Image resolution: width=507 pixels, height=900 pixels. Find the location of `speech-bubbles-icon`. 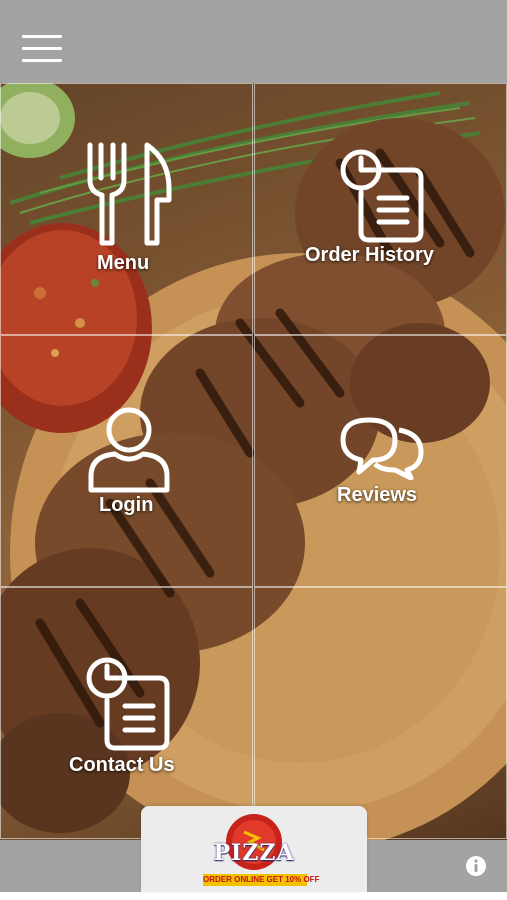

speech-bubbles-icon is located at coordinates (382, 448).